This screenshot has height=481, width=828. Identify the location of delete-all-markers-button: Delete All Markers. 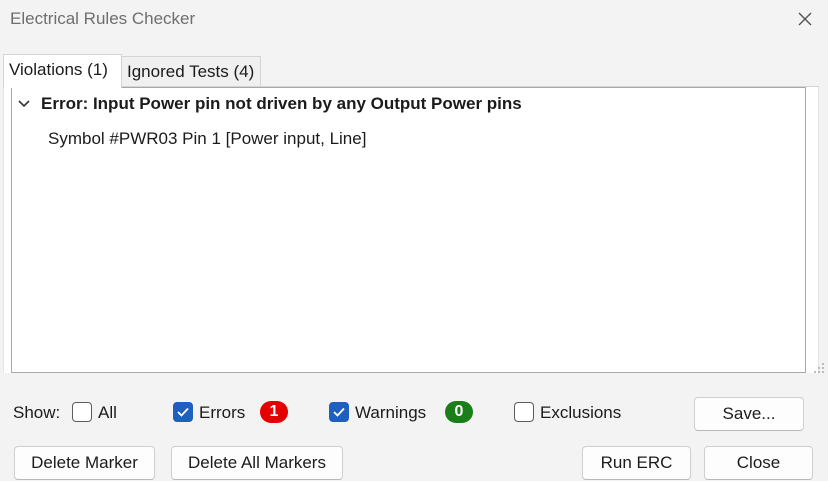
(257, 463).